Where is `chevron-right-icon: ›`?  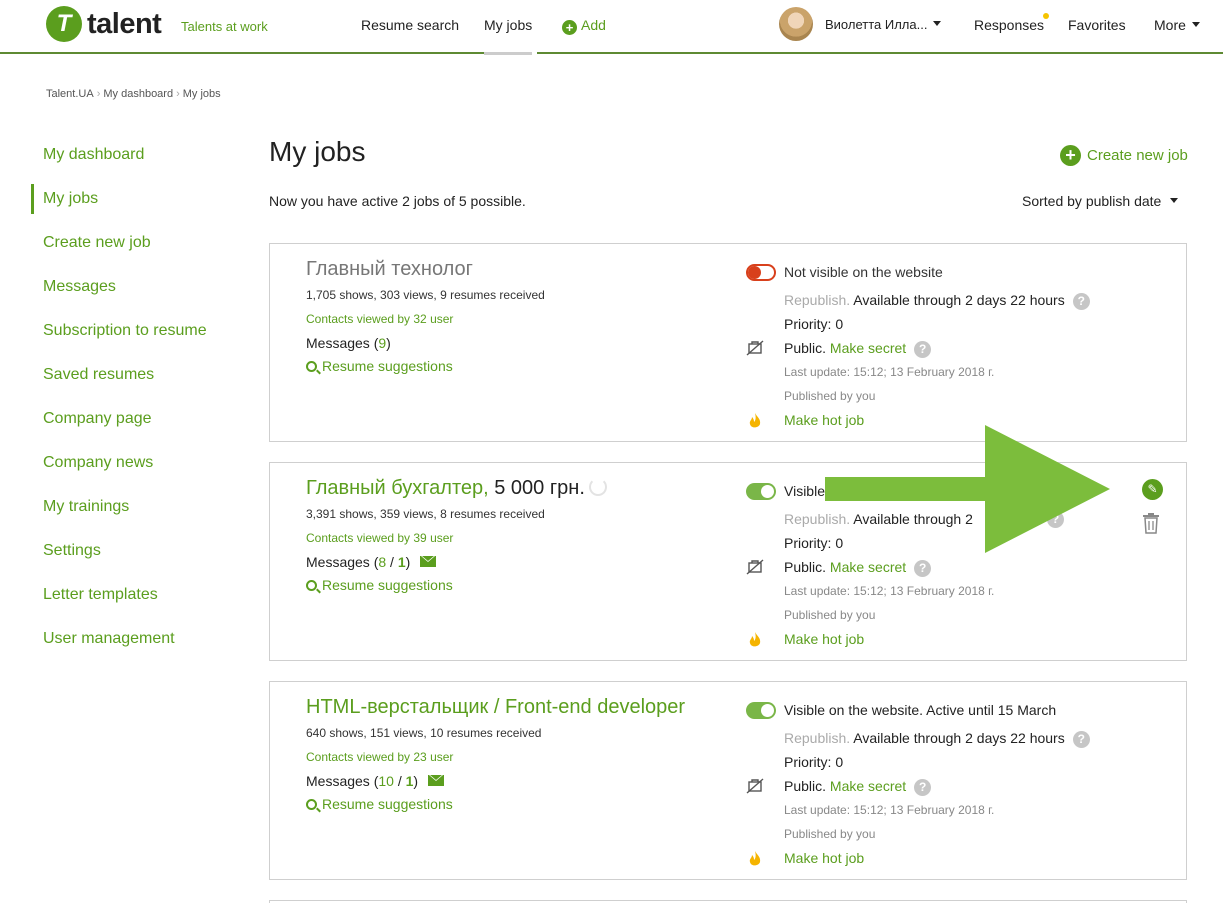 chevron-right-icon: › is located at coordinates (178, 94).